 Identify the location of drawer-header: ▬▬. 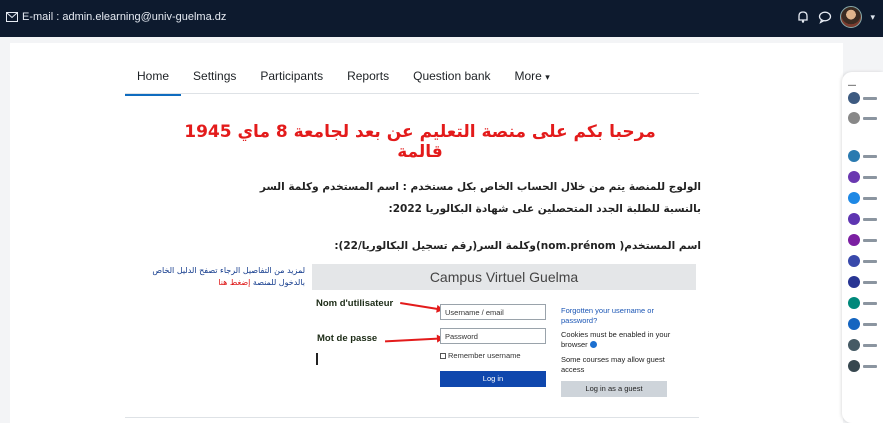
(852, 84).